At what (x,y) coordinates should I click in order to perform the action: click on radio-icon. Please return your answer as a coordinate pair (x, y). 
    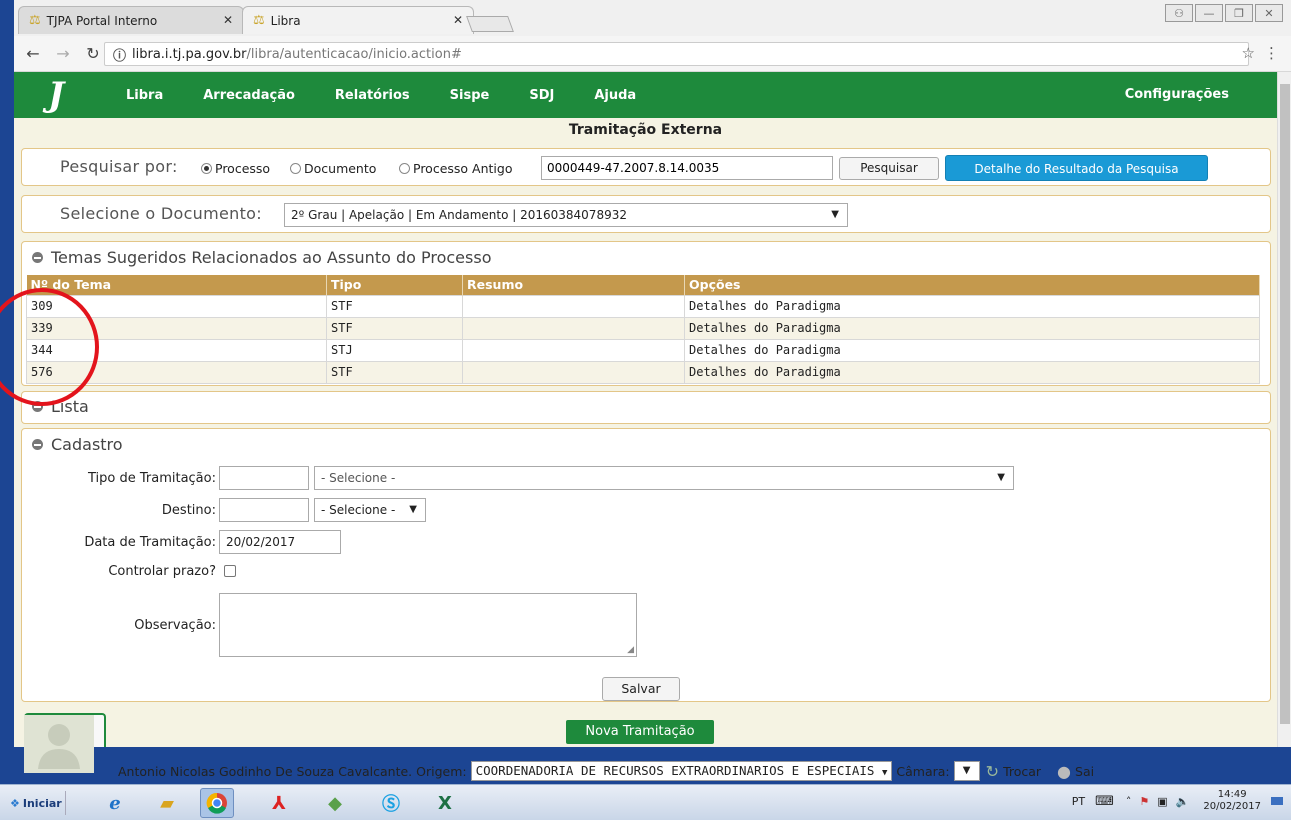
    Looking at the image, I should click on (404, 168).